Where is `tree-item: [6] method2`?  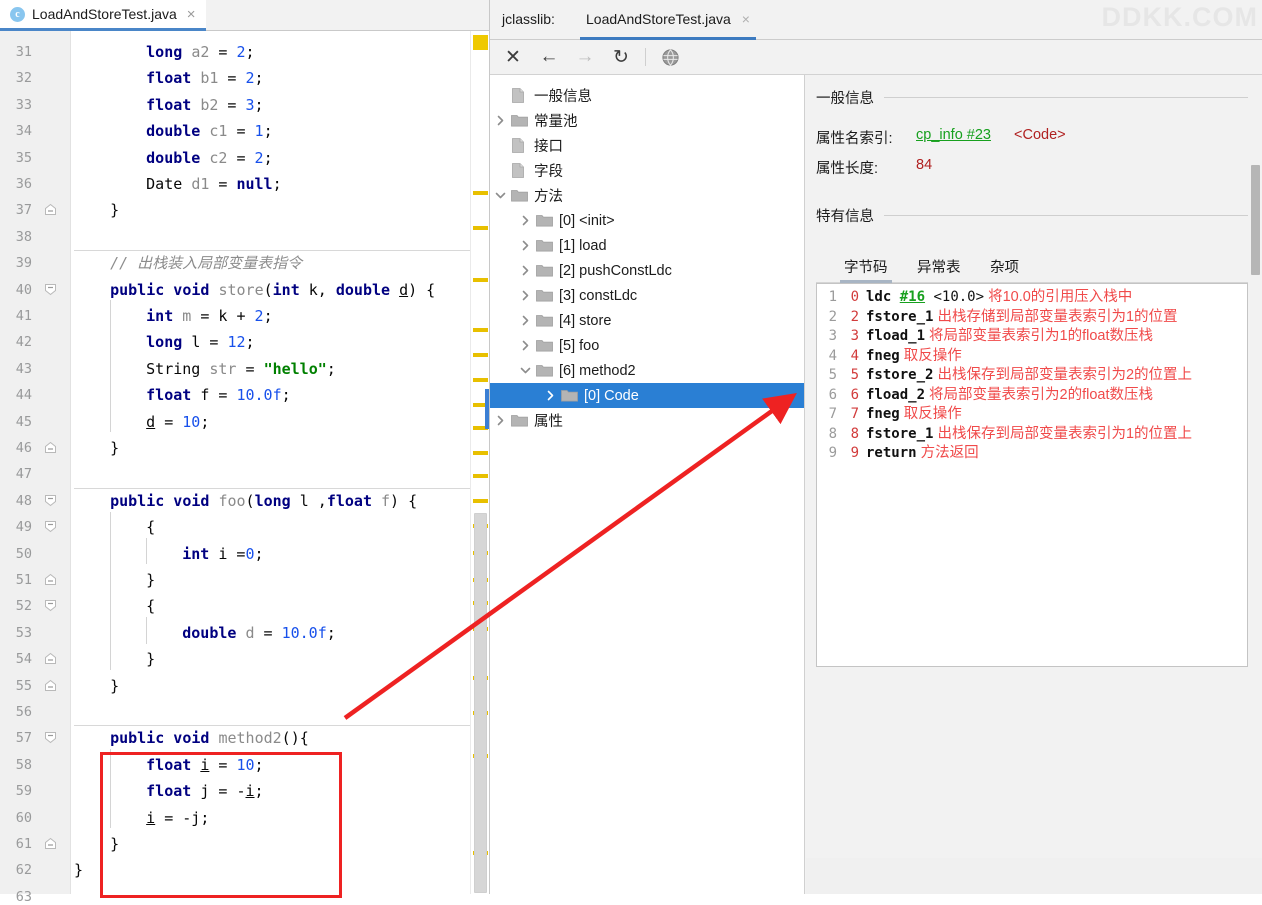
tree-item: [6] method2 is located at coordinates (647, 370).